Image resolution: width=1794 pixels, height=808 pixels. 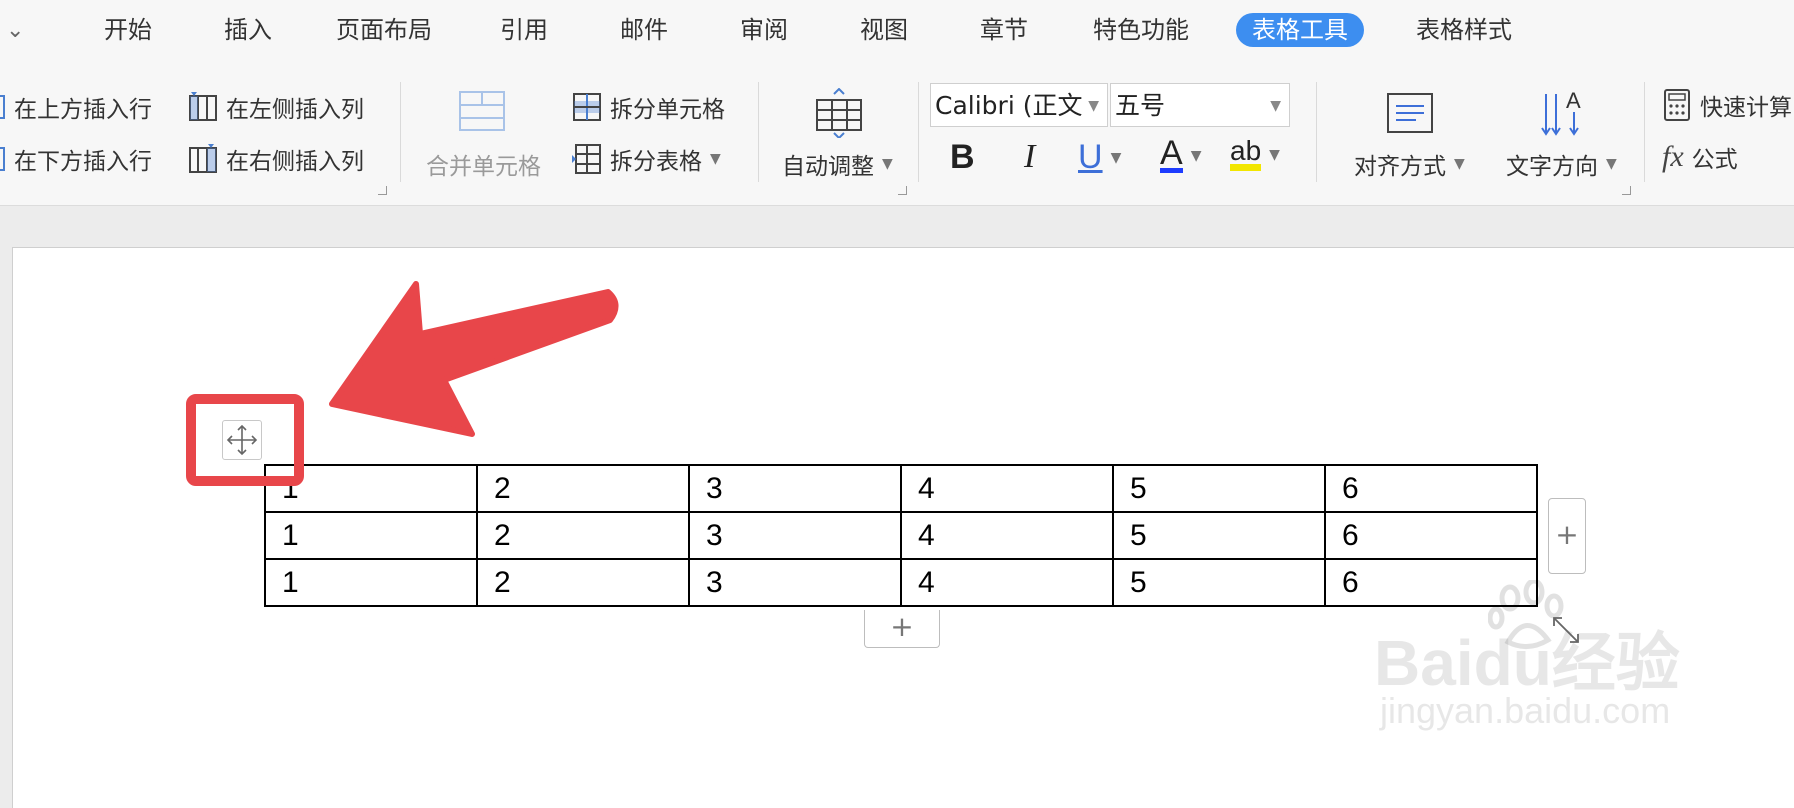 I want to click on tab-page-layout: 页面布局, so click(x=384, y=30).